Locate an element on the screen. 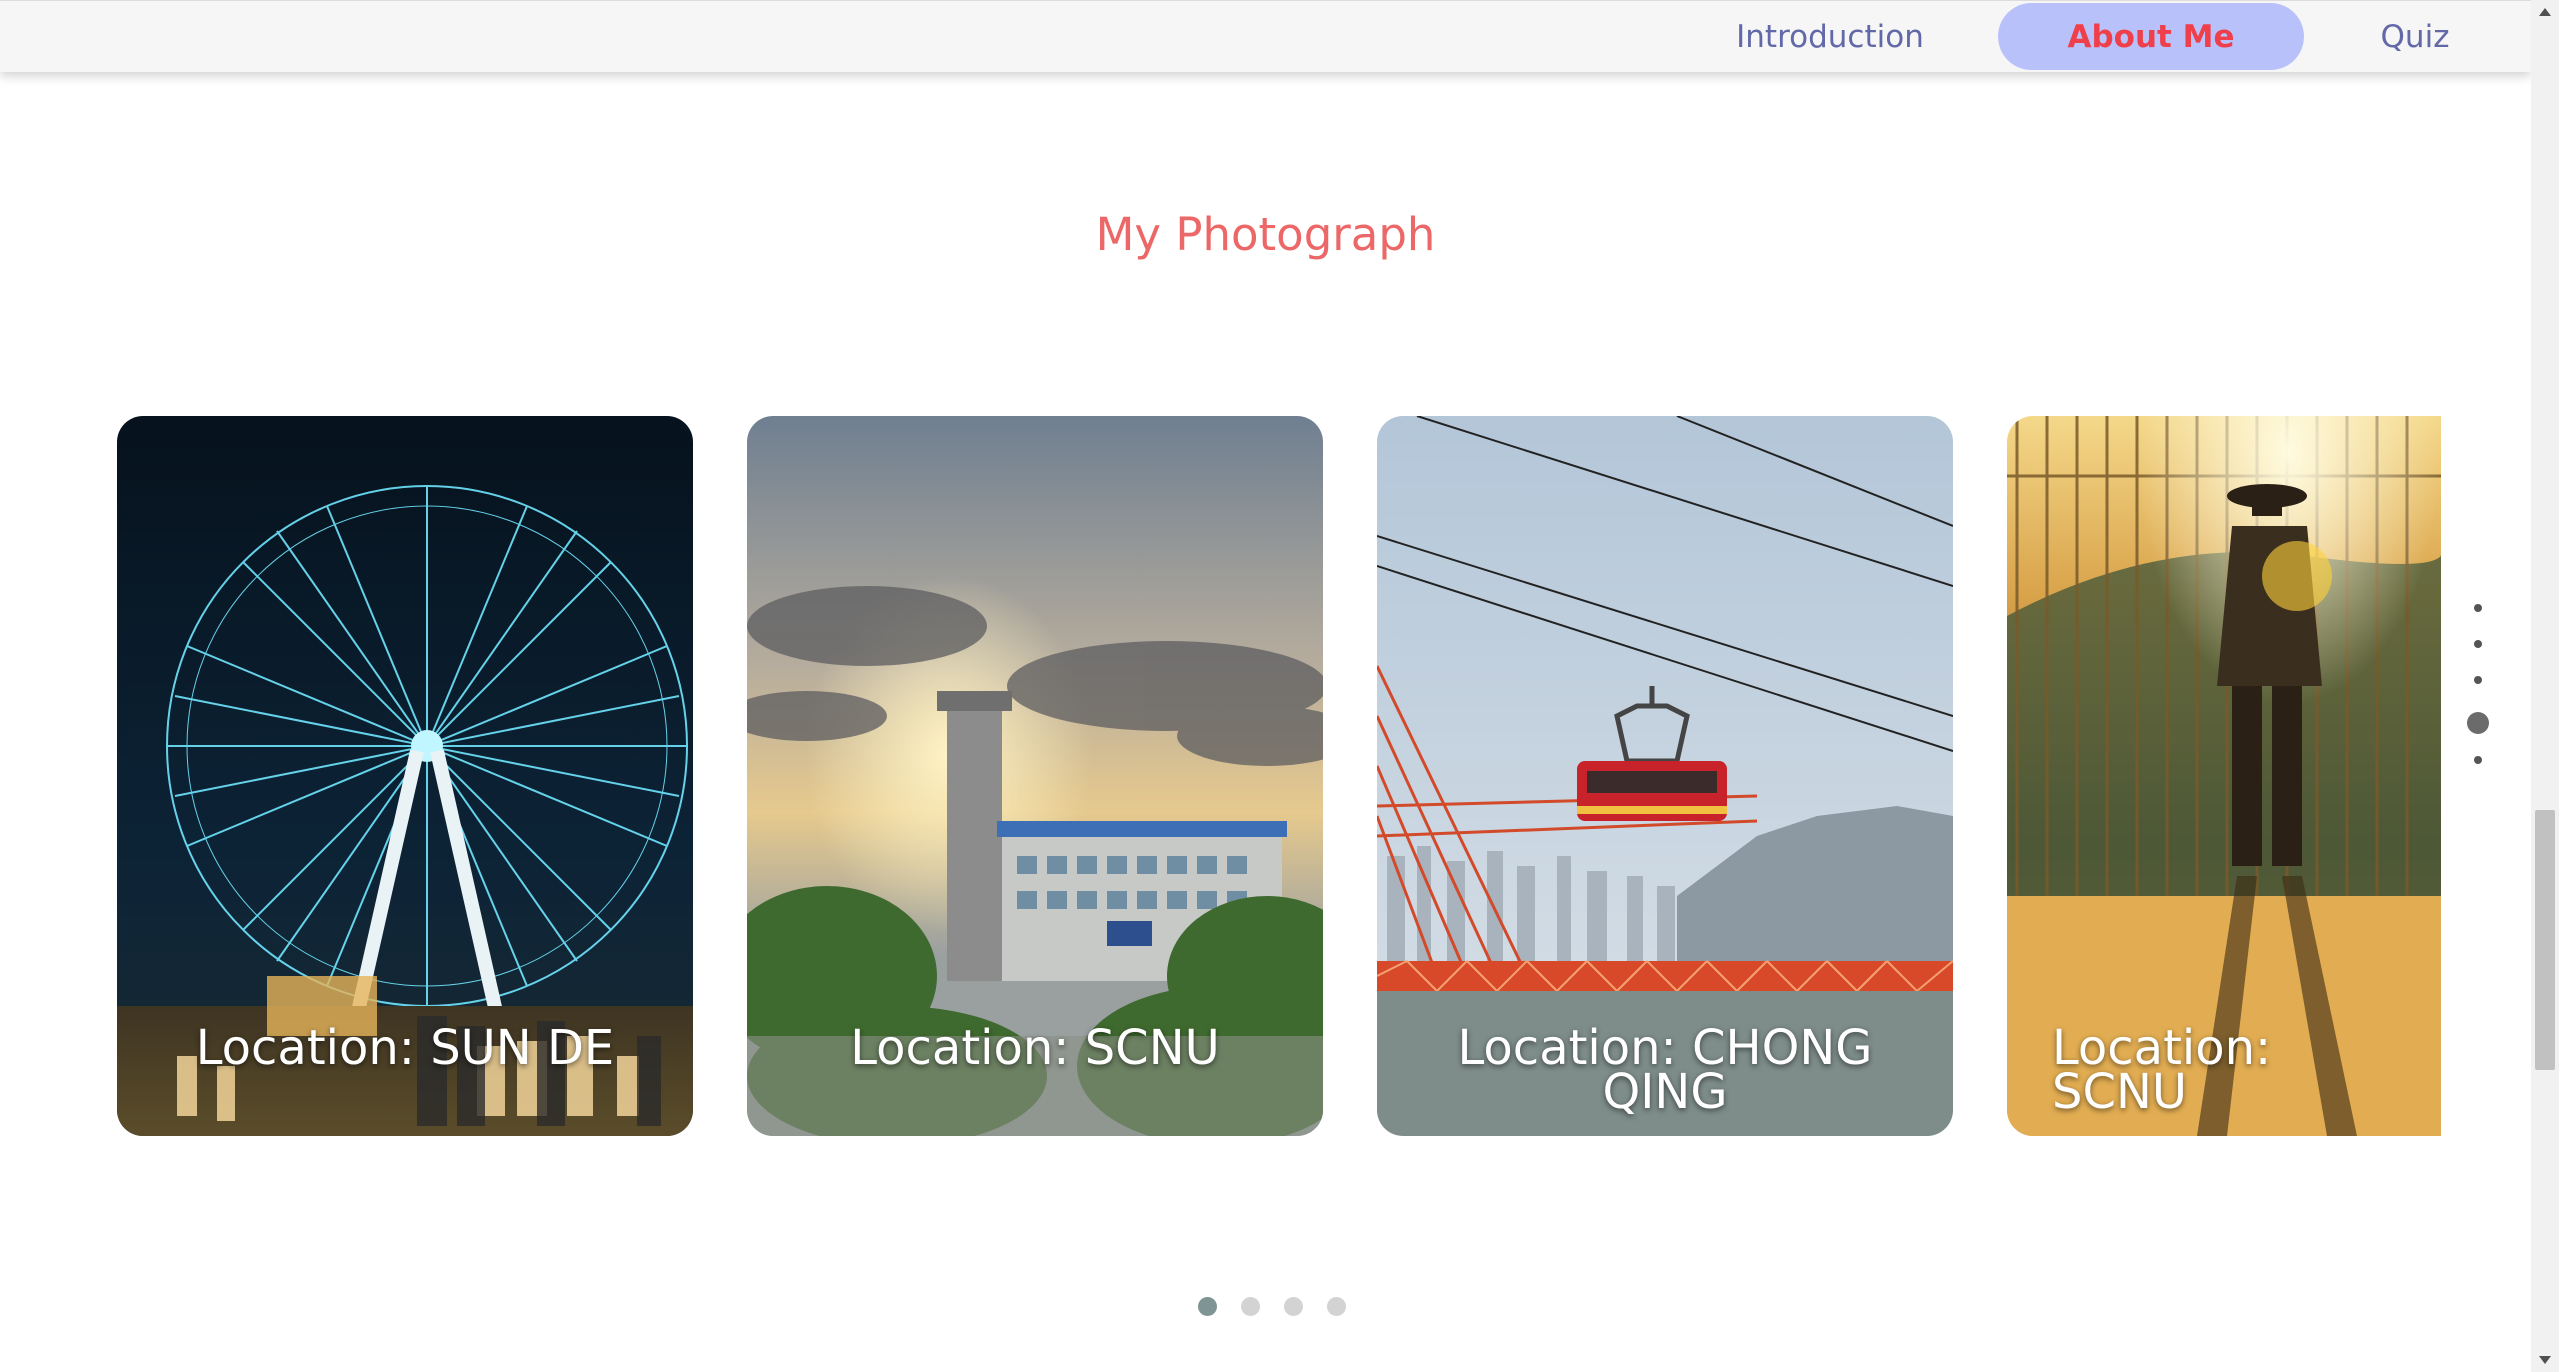  scroll-down-arrow-icon is located at coordinates (2545, 1360).